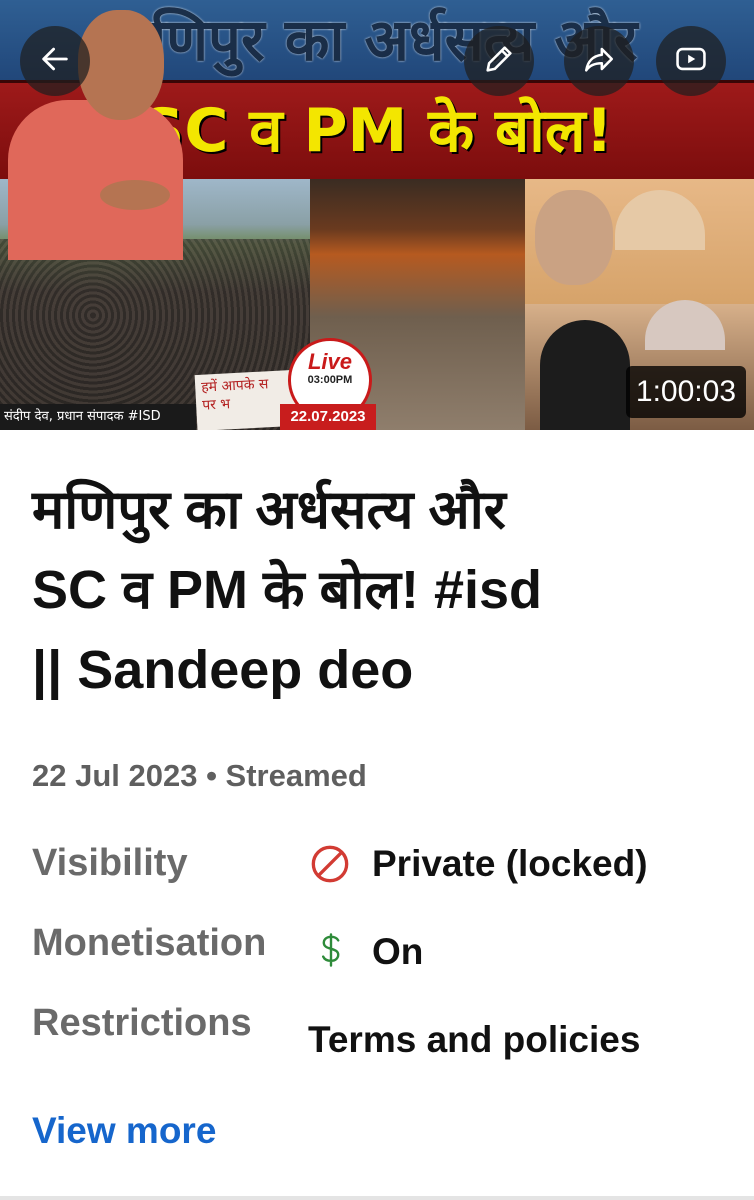 The width and height of the screenshot is (754, 1200). I want to click on view-more-link: View more, so click(124, 1131).